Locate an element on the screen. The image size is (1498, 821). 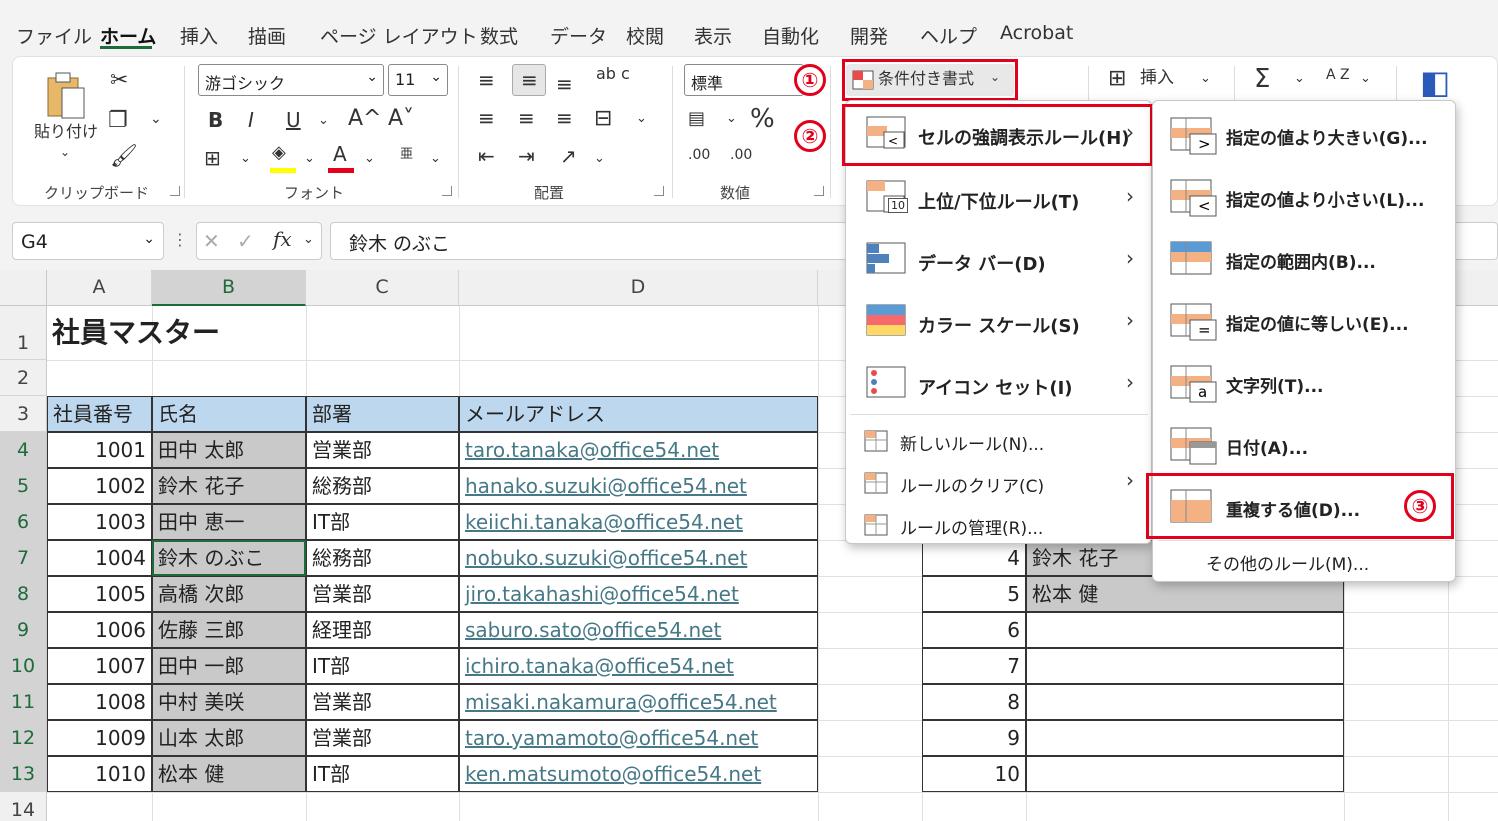
header-cell: 社員番号 is located at coordinates (99, 414).